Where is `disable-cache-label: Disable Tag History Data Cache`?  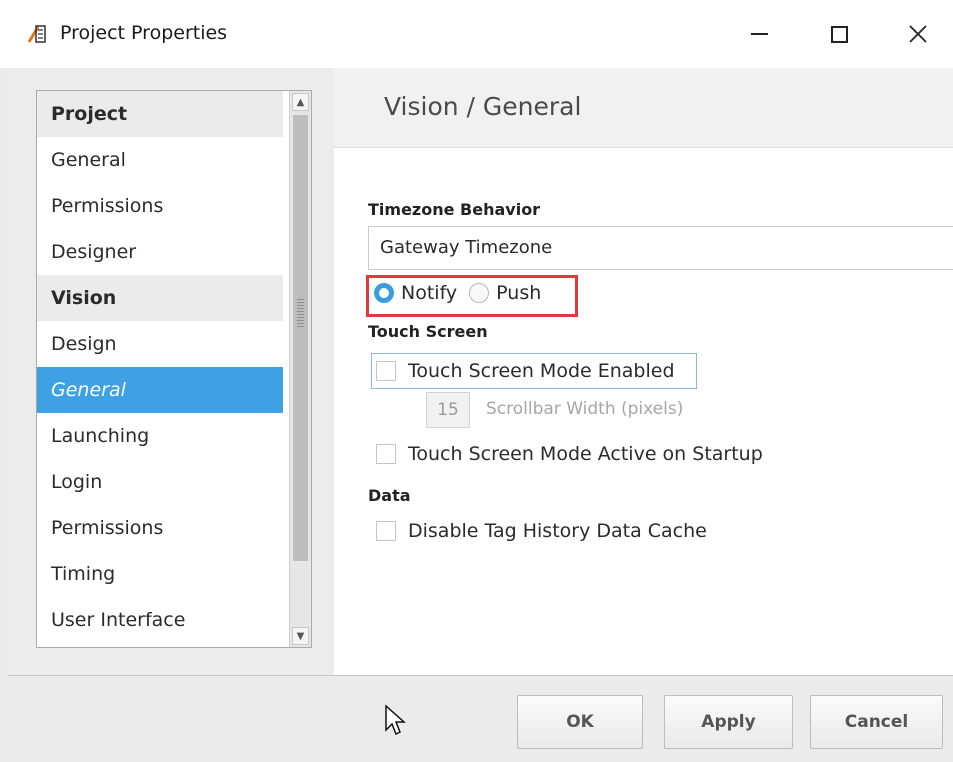 disable-cache-label: Disable Tag History Data Cache is located at coordinates (557, 531).